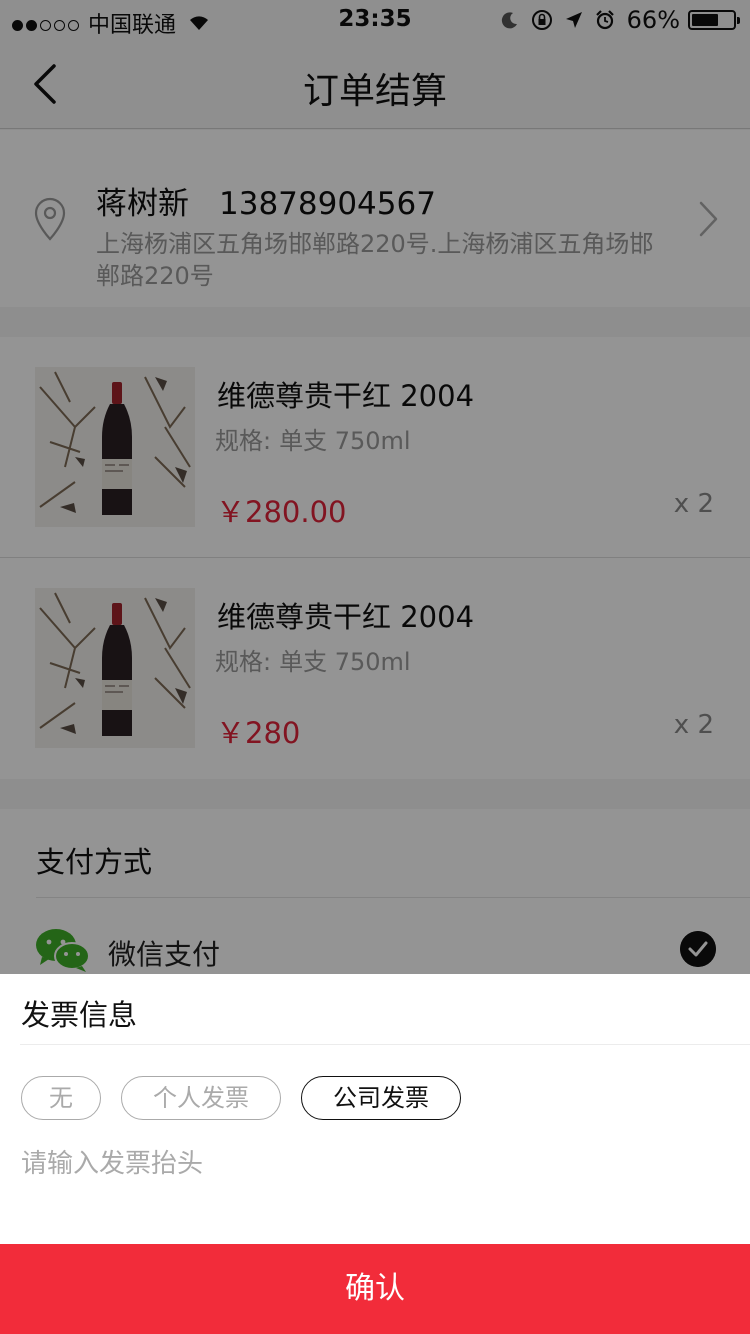 This screenshot has height=1334, width=750. Describe the element at coordinates (201, 1098) in the screenshot. I see `invoice-option-personal: 个人发票` at that location.